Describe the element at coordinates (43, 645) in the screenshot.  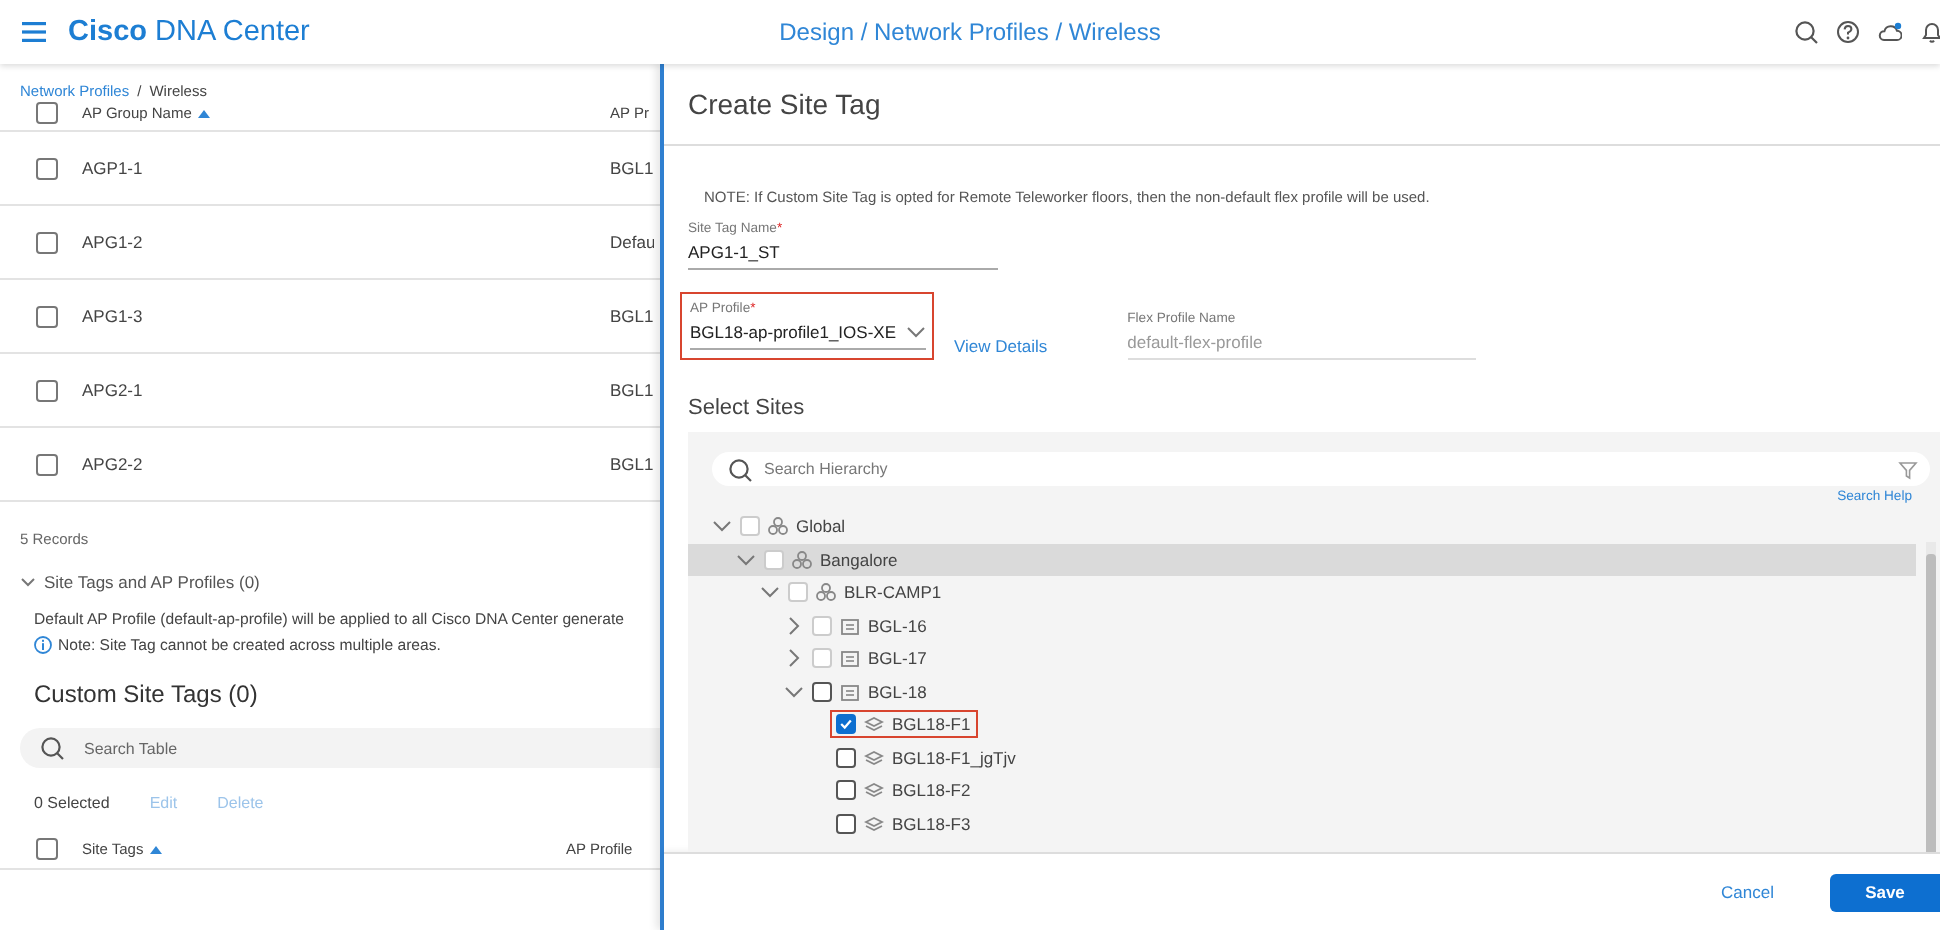
I see `info-icon` at that location.